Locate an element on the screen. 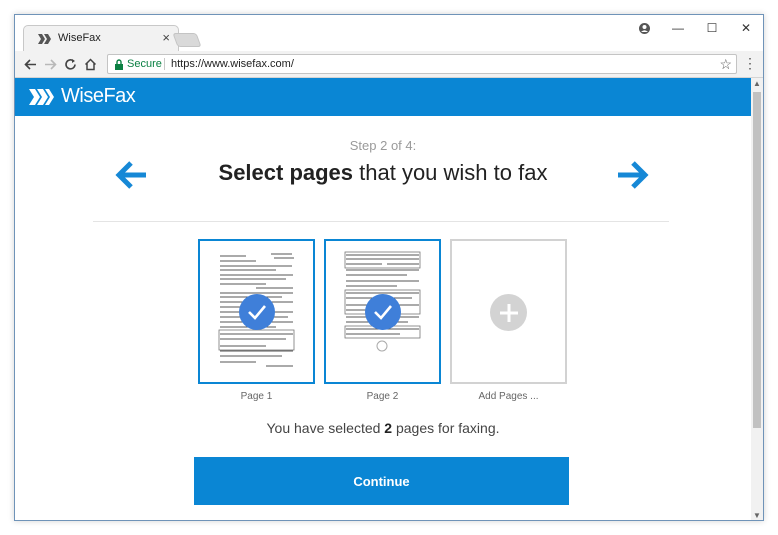 The height and width of the screenshot is (535, 778). lock-icon is located at coordinates (119, 64).